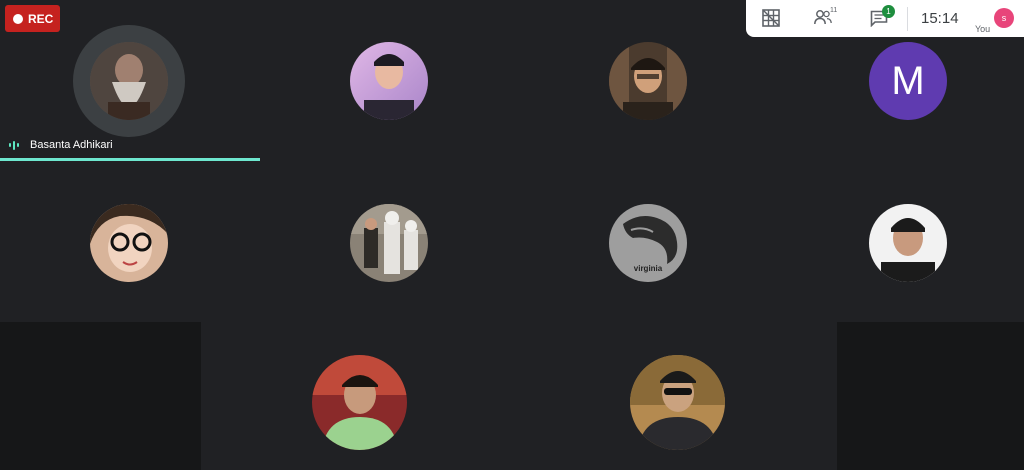 The image size is (1024, 470). Describe the element at coordinates (41, 18) in the screenshot. I see `recording-label: REC` at that location.